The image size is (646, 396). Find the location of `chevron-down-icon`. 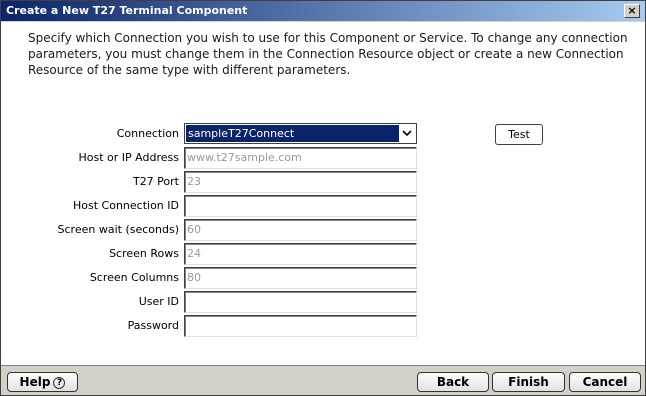

chevron-down-icon is located at coordinates (407, 133).